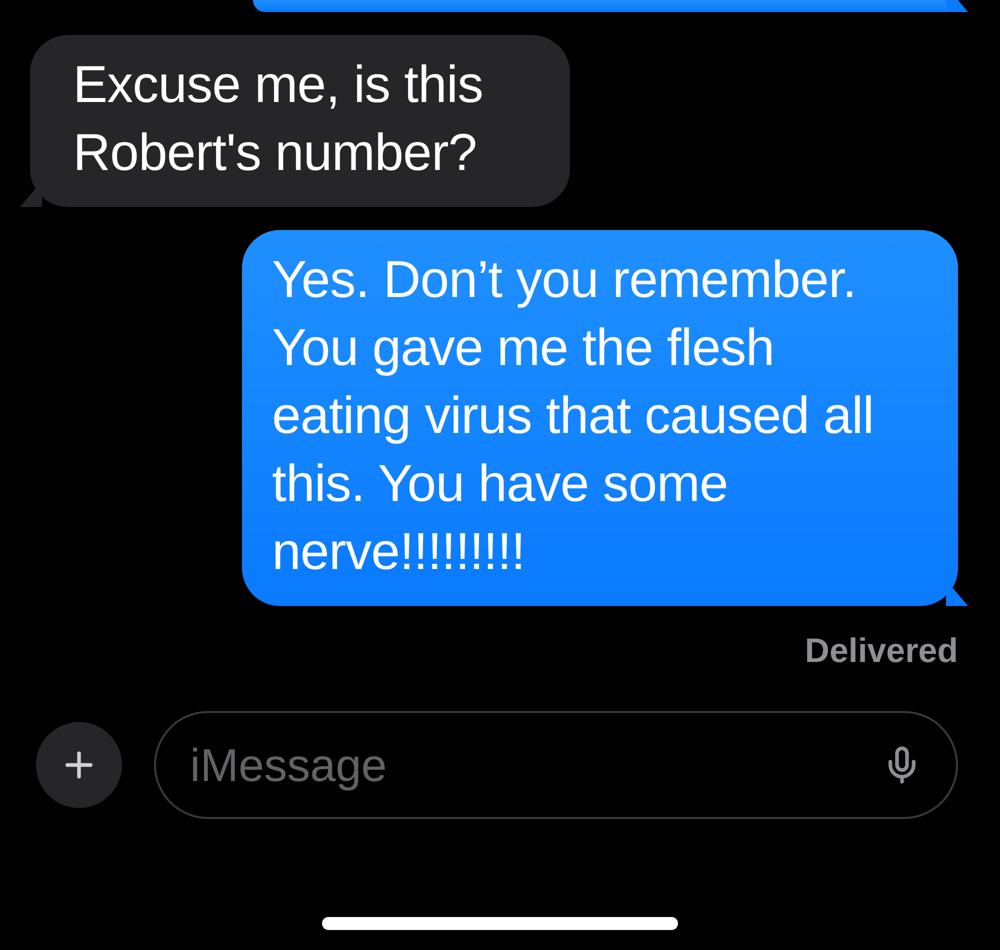 The image size is (1000, 950). I want to click on message-input: iMessage, so click(535, 765).